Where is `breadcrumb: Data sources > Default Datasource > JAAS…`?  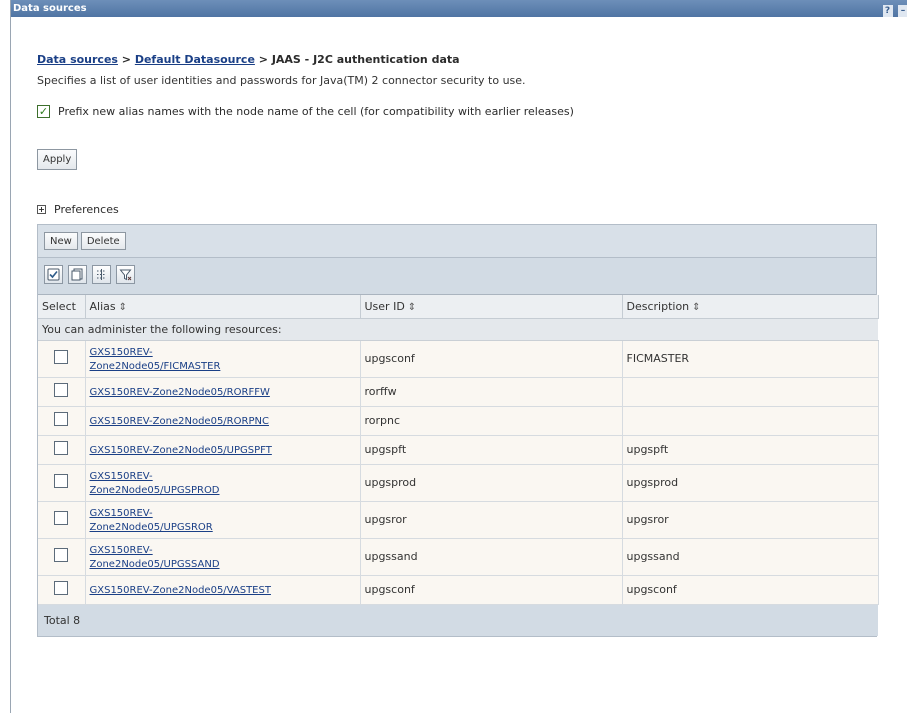
breadcrumb: Data sources > Default Datasource > JAAS… is located at coordinates (248, 59).